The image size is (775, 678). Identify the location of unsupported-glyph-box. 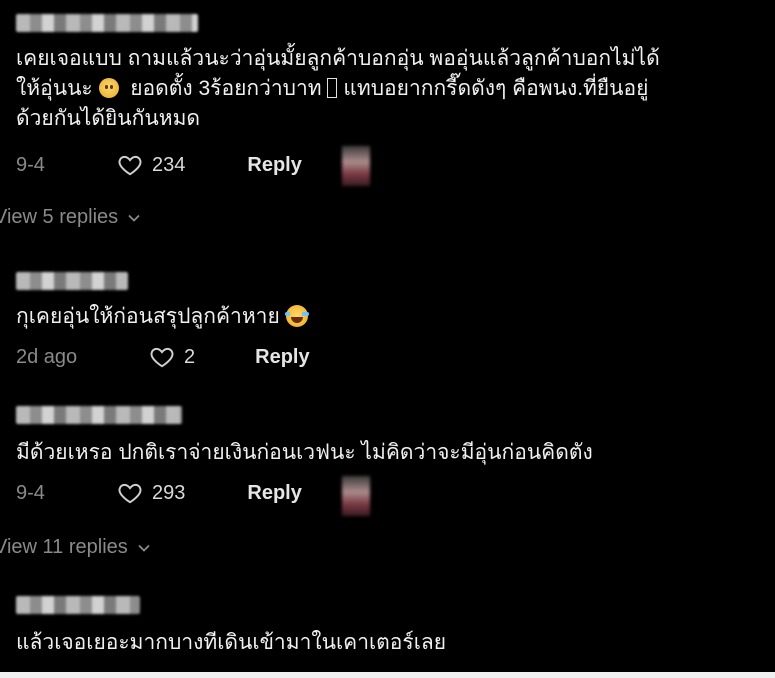
(332, 88).